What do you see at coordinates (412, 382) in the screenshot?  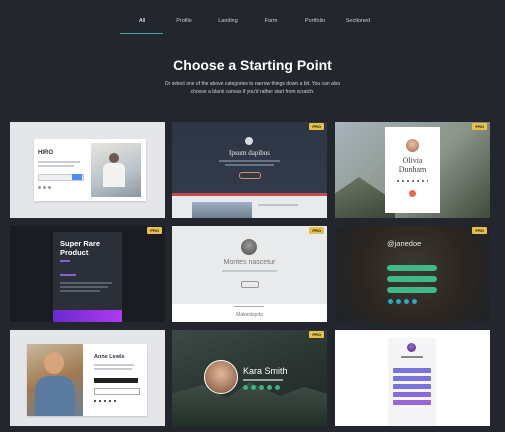 I see `phone-panel` at bounding box center [412, 382].